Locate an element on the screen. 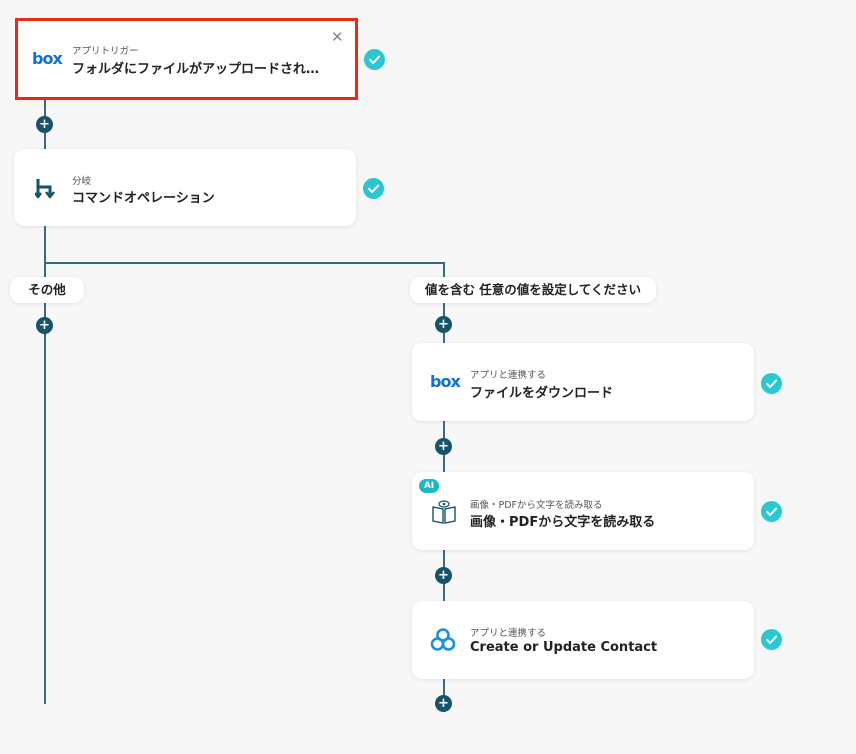 The height and width of the screenshot is (754, 856). branch-icon is located at coordinates (45, 190).